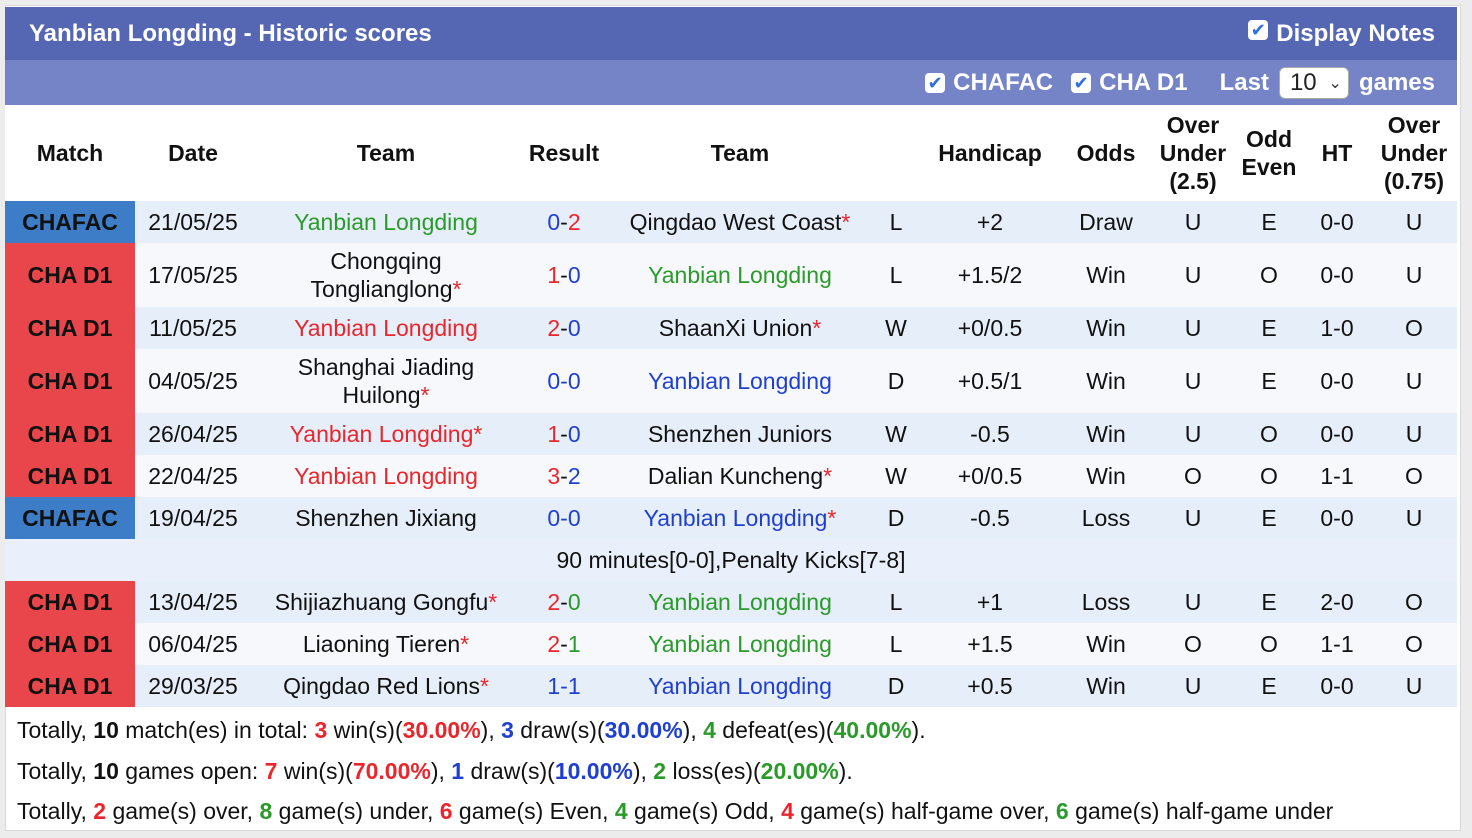  I want to click on away-team-name: ShaanXi Union, so click(735, 327).